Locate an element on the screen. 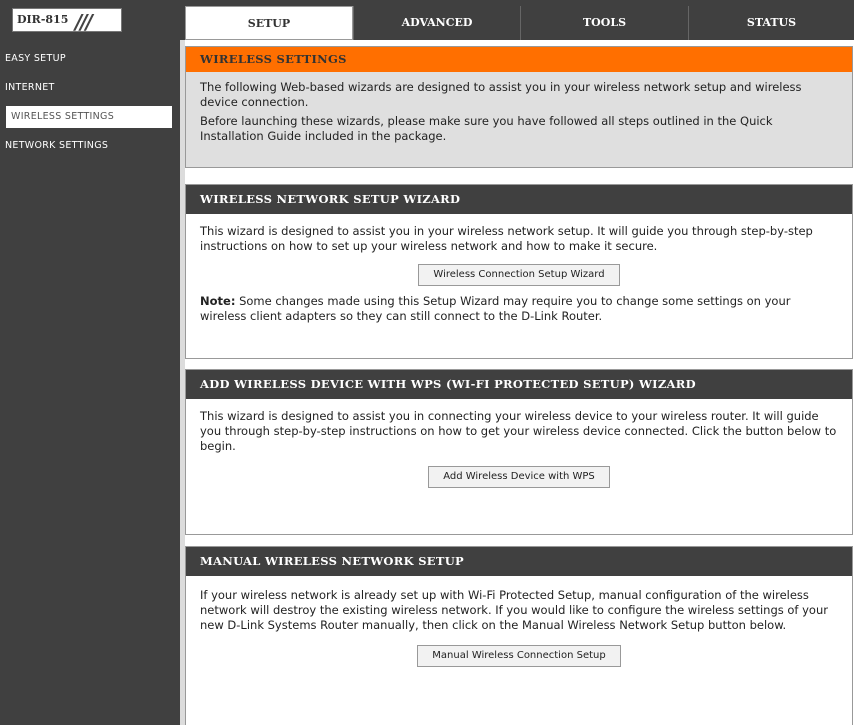  manual-section-title: MANUAL WIRELESS NETWORK SETUP is located at coordinates (519, 561).